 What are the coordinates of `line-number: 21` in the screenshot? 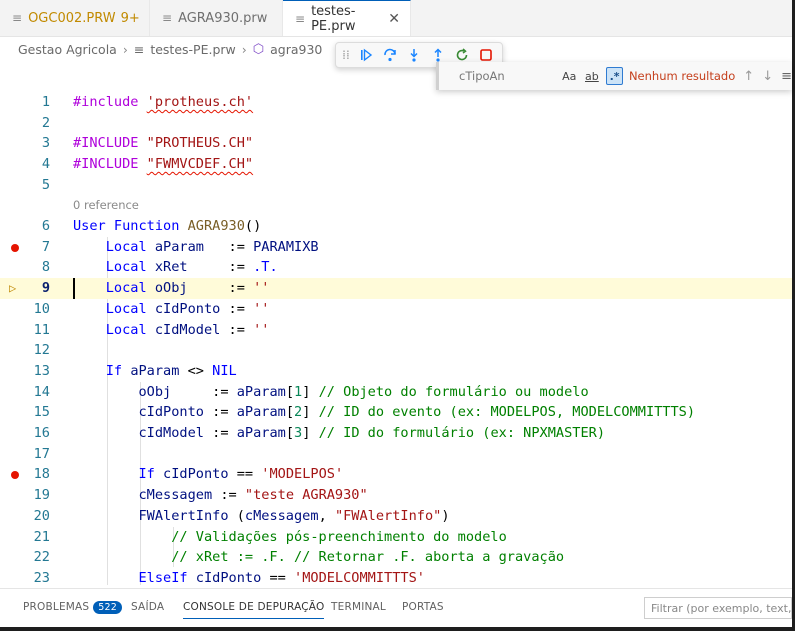 It's located at (41, 536).